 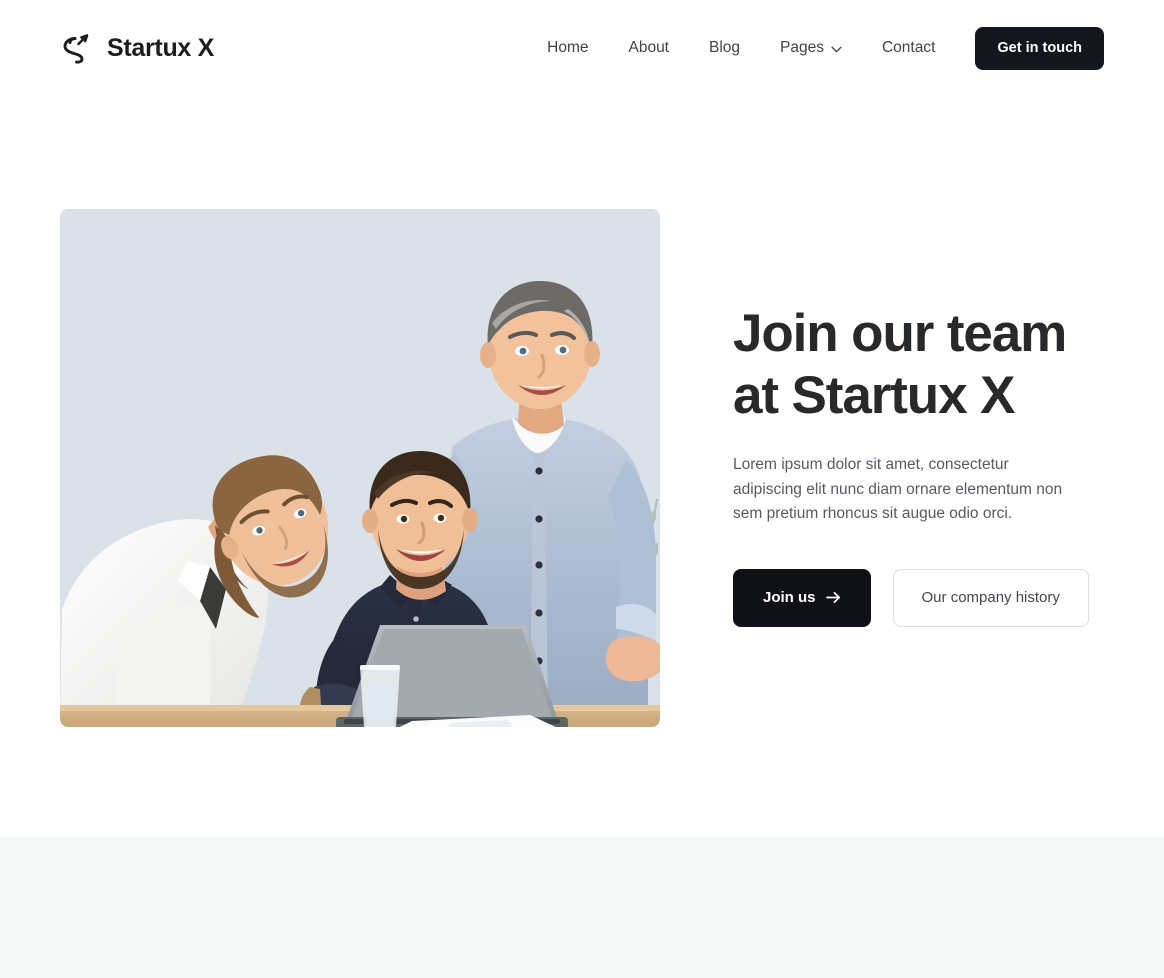 What do you see at coordinates (161, 47) in the screenshot?
I see `brand-name: Startux X` at bounding box center [161, 47].